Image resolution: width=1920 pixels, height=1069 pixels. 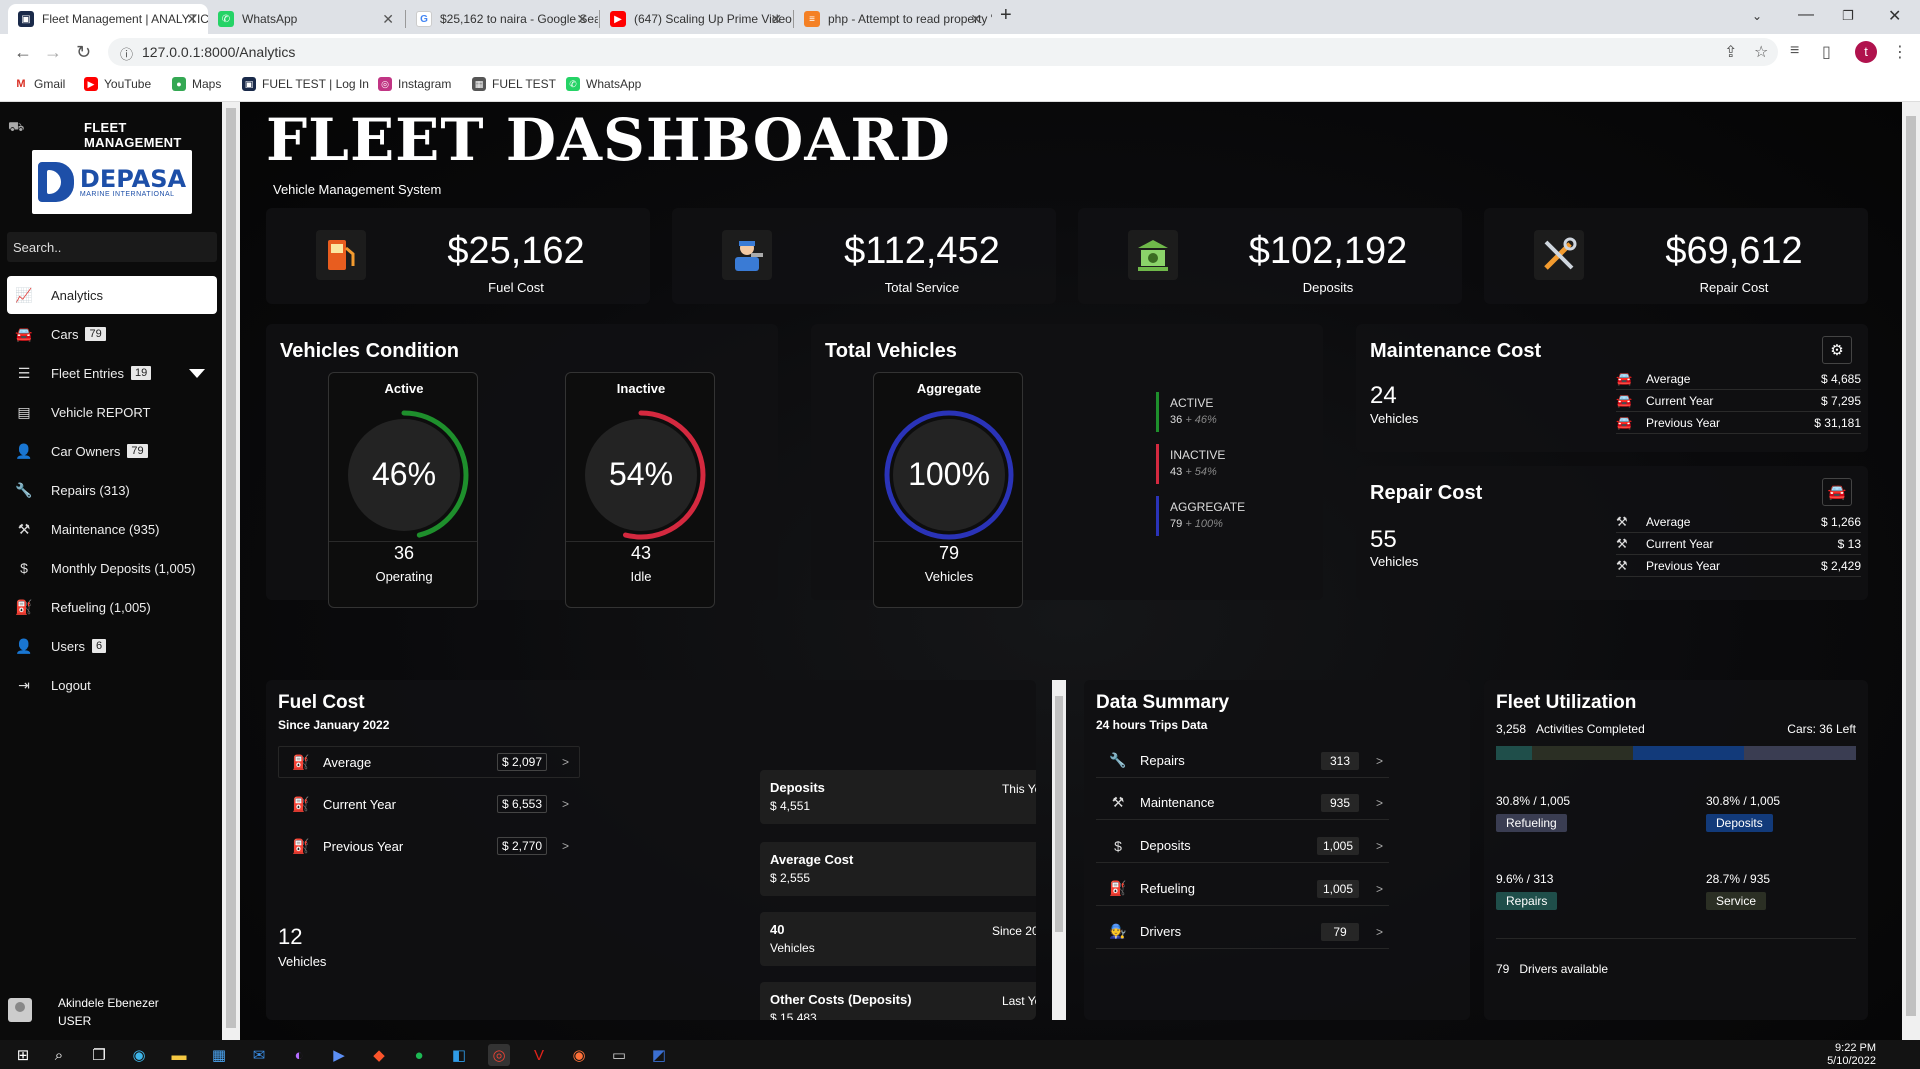 What do you see at coordinates (339, 1055) in the screenshot?
I see `media-player-icon: ▶` at bounding box center [339, 1055].